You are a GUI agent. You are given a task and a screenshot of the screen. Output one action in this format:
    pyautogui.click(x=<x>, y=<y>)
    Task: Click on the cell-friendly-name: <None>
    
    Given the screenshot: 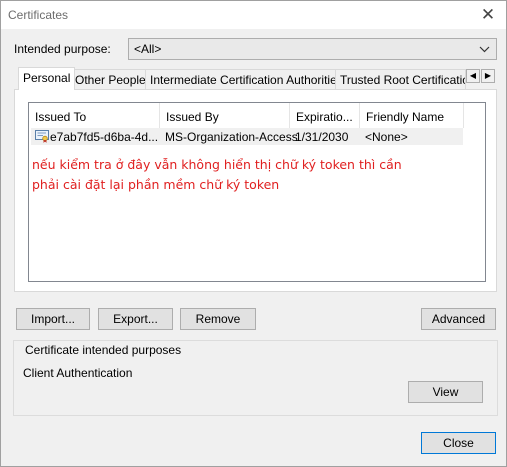 What is the action you would take?
    pyautogui.click(x=386, y=137)
    